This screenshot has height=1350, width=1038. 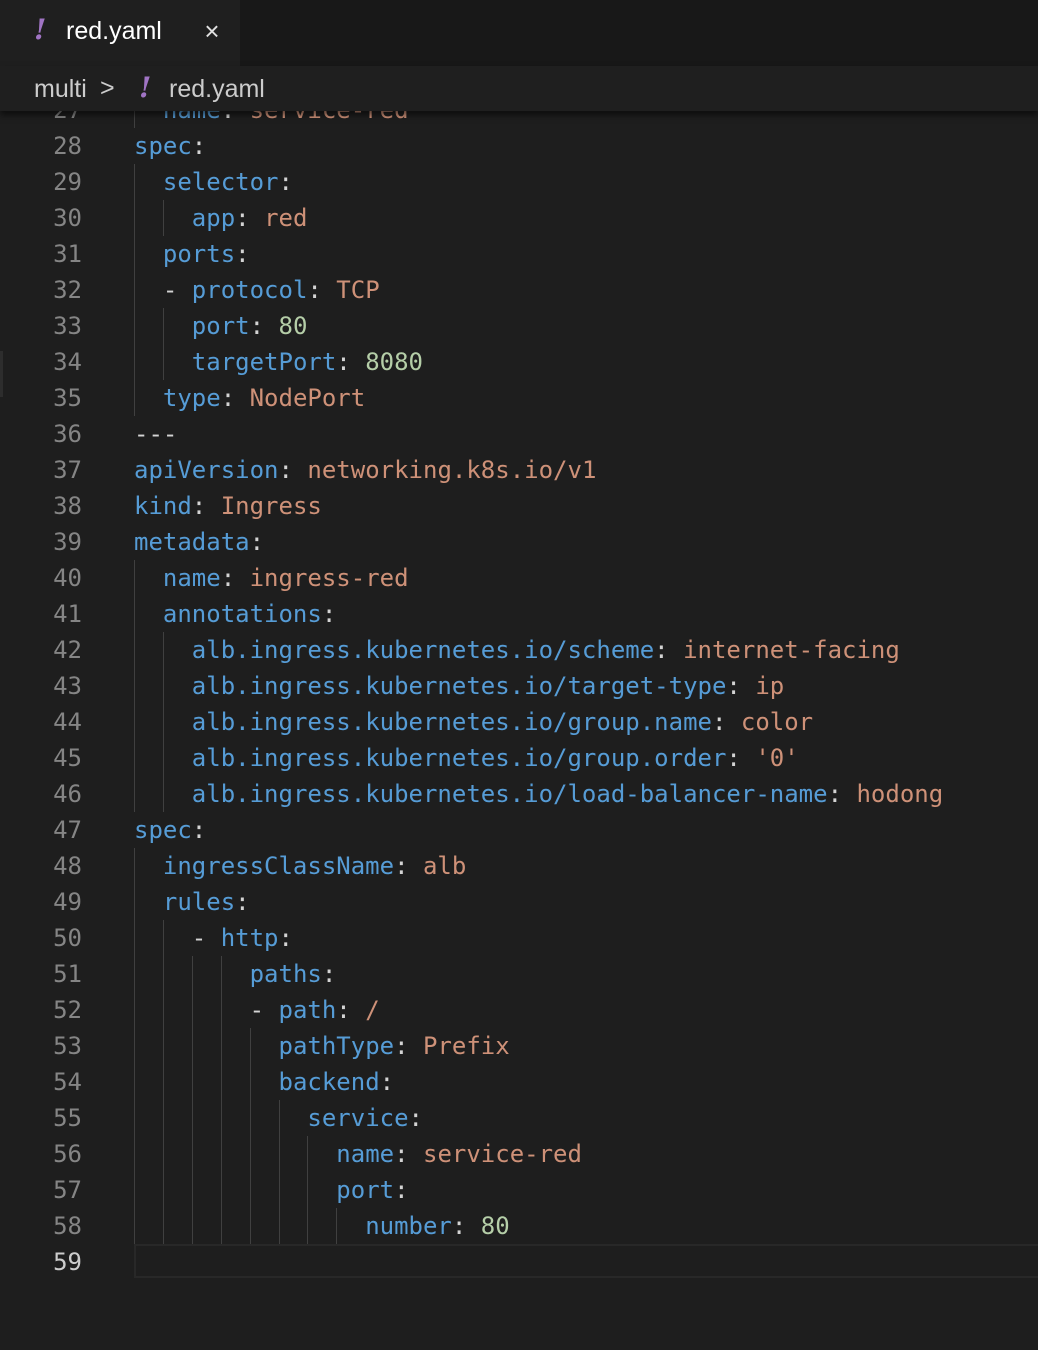 I want to click on breadcrumb-folder: multi, so click(x=60, y=89).